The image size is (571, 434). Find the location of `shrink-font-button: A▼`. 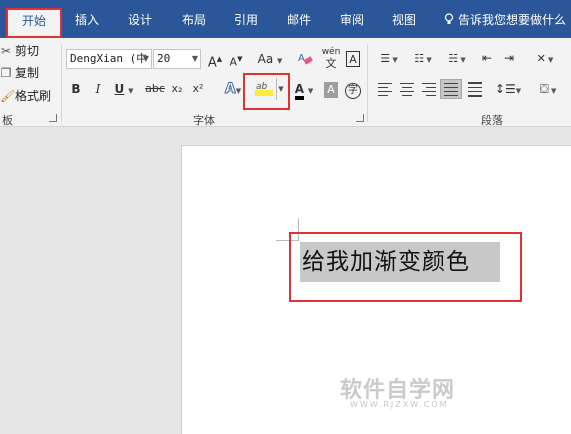

shrink-font-button: A▼ is located at coordinates (236, 59).